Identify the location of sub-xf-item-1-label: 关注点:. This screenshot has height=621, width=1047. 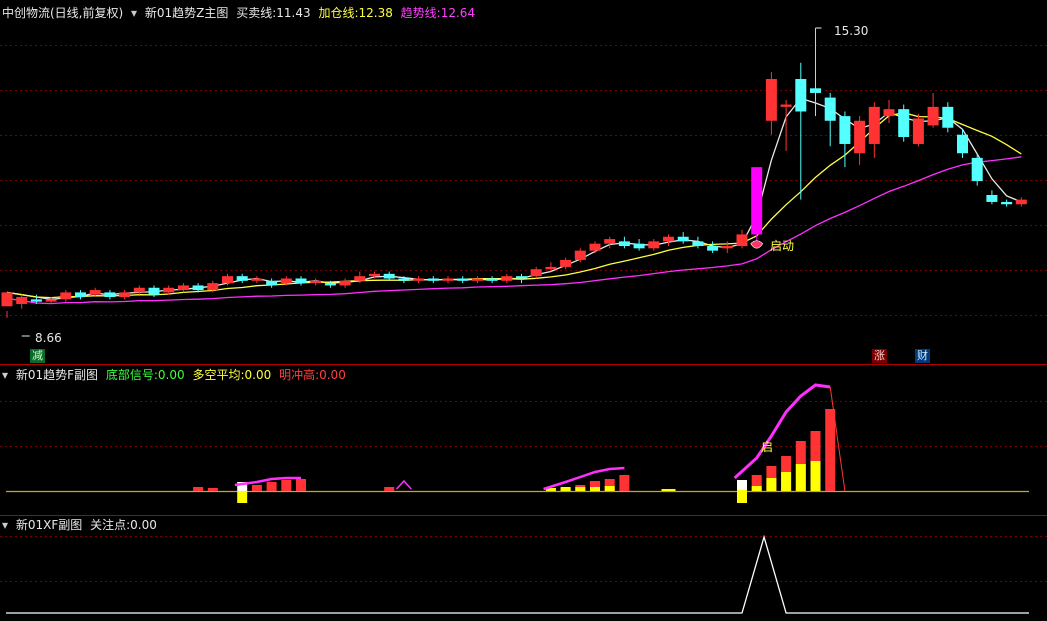
(110, 525).